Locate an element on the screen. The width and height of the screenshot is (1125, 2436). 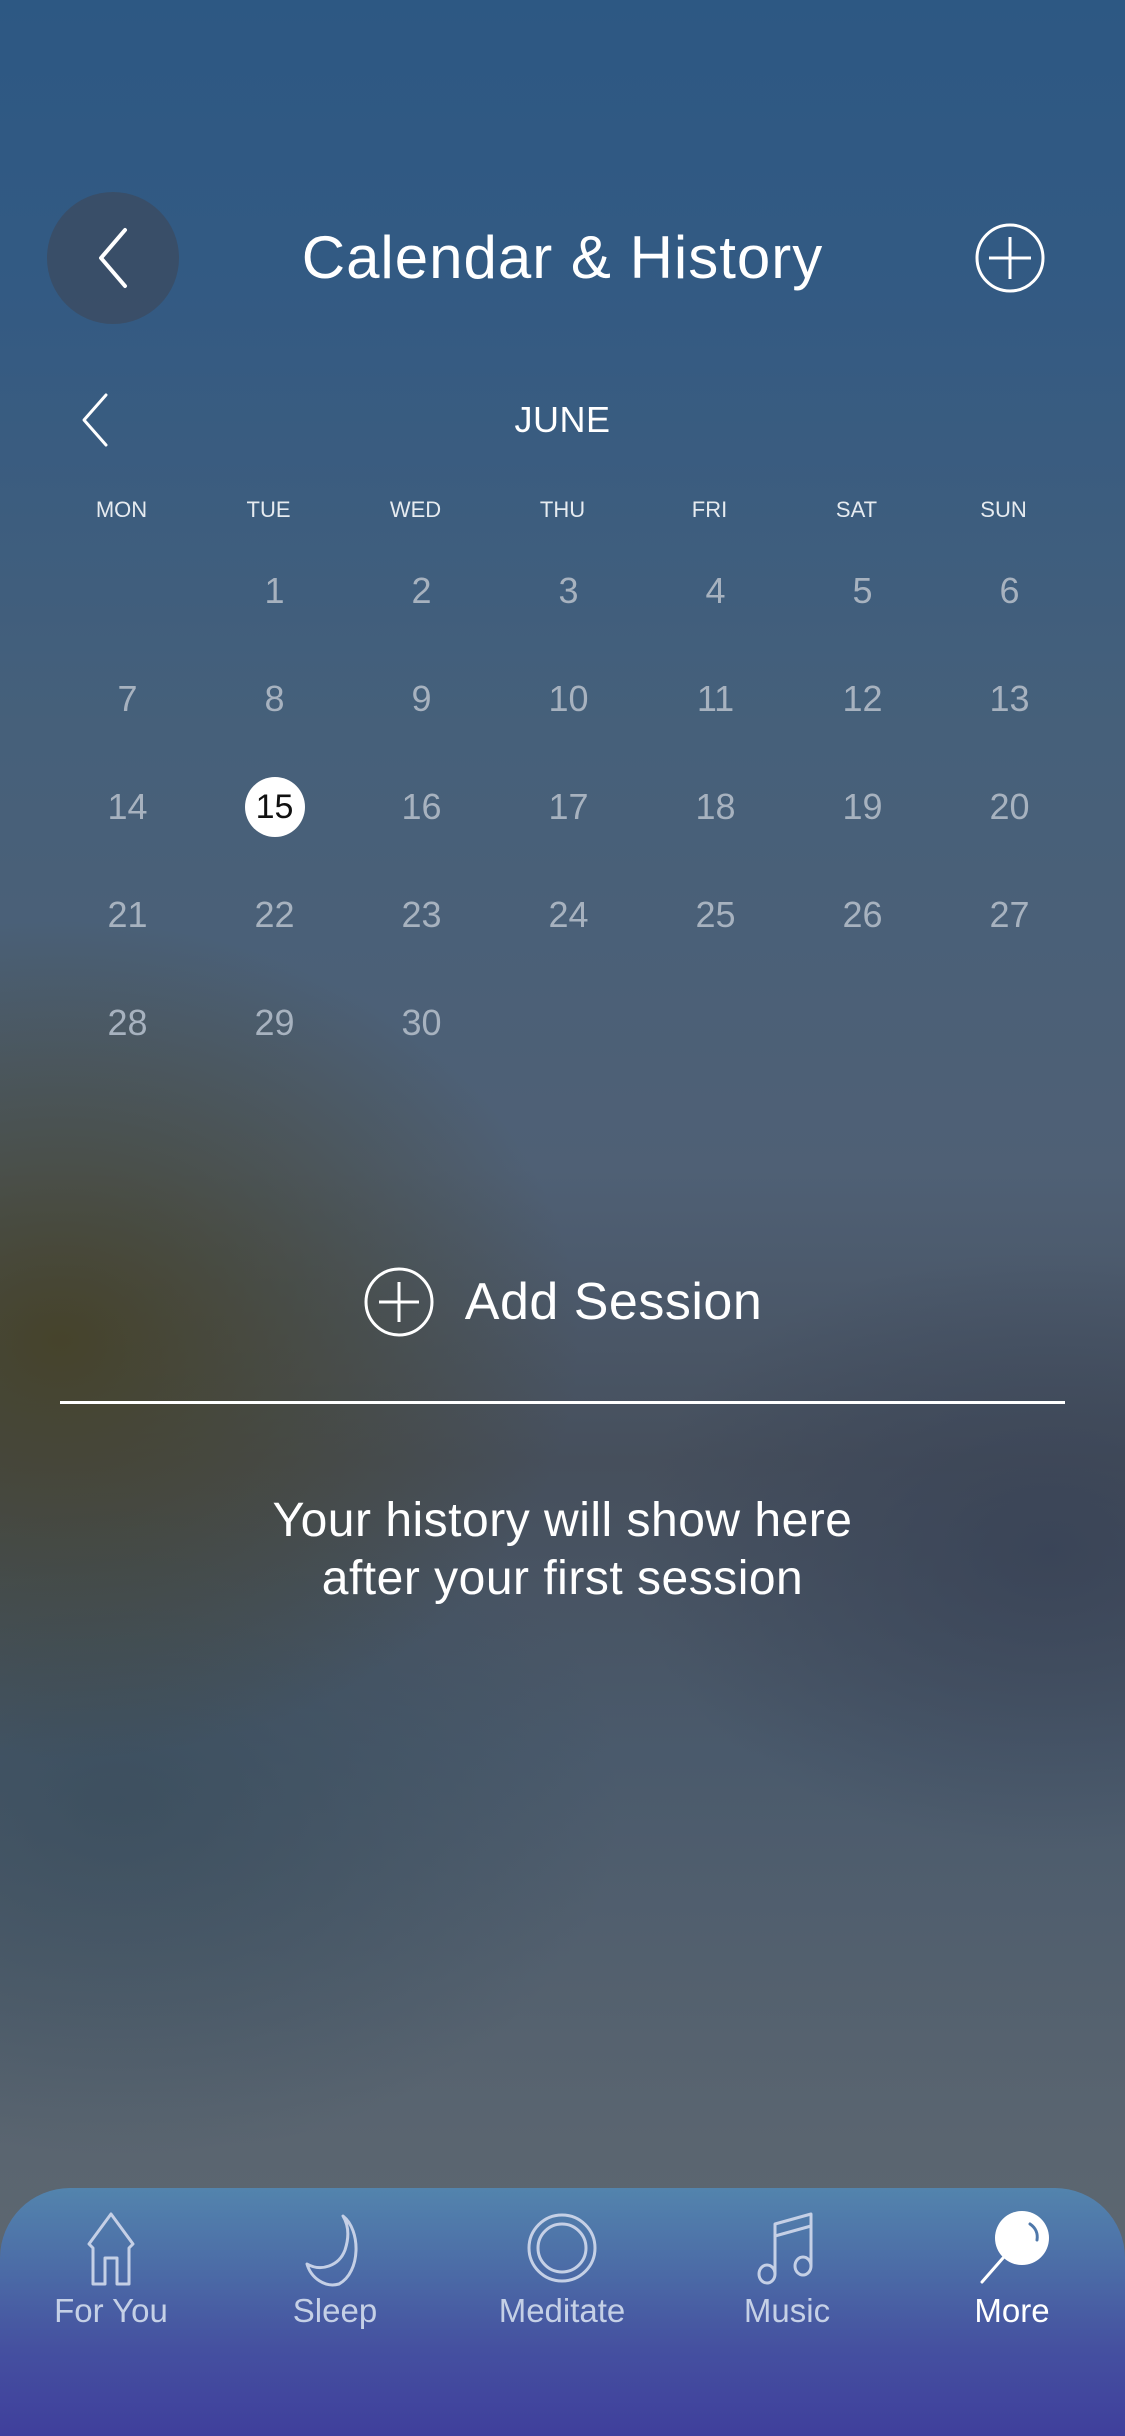
moon-icon is located at coordinates (335, 2248).